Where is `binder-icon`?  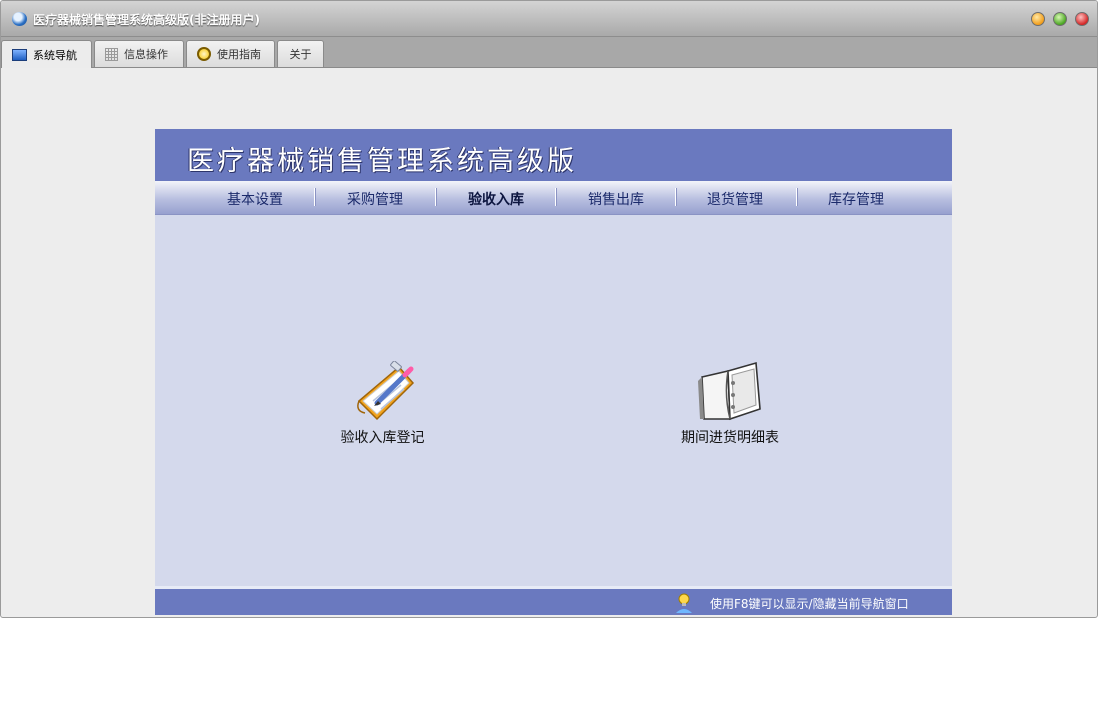
binder-icon is located at coordinates (729, 391).